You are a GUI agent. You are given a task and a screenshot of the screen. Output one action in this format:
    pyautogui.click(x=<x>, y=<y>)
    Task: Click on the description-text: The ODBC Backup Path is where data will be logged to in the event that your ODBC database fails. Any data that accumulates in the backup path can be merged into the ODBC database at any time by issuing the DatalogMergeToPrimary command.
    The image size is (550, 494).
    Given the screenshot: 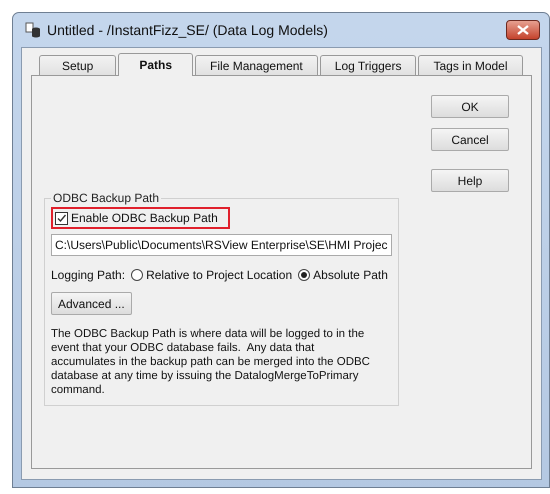 What is the action you would take?
    pyautogui.click(x=211, y=362)
    